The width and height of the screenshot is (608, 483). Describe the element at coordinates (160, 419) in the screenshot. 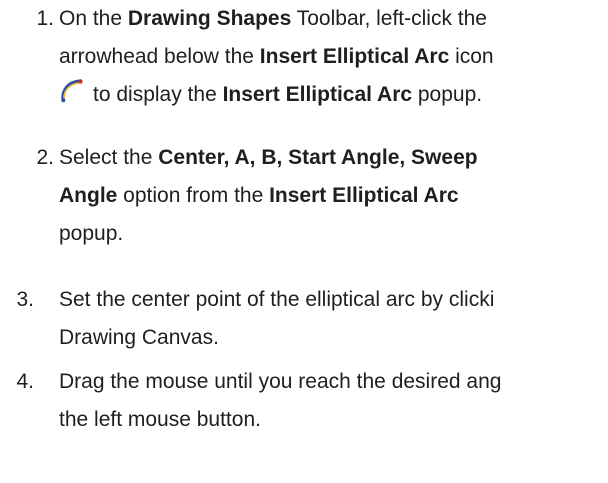

I see `step-line: the left mouse button.` at that location.